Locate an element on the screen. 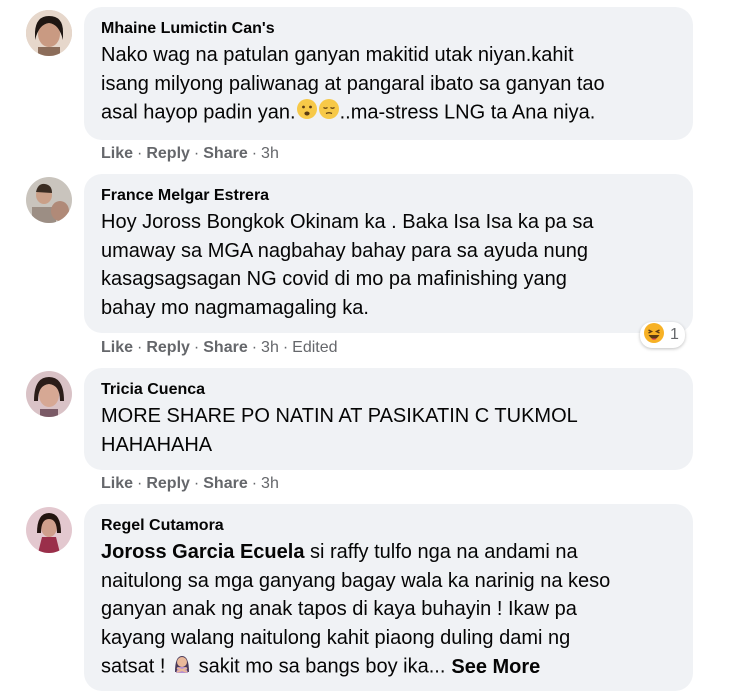 Image resolution: width=750 pixels, height=691 pixels. comment-line-start: satsat ! is located at coordinates (136, 666).